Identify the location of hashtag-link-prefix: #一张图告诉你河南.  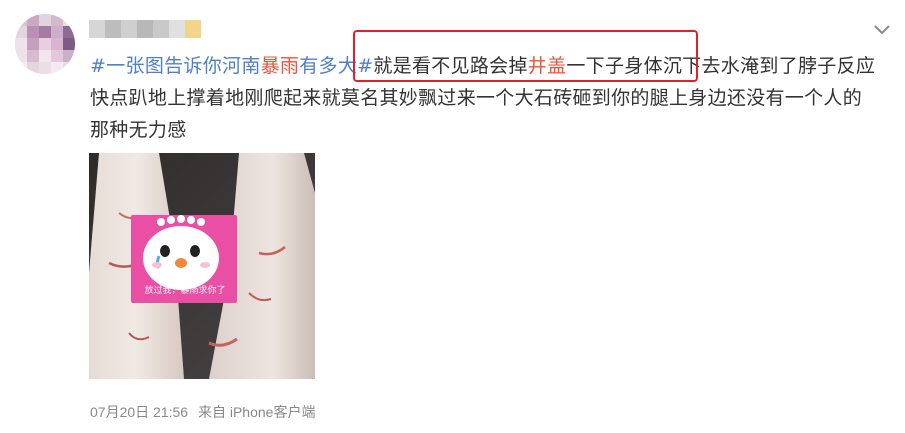
(175, 66).